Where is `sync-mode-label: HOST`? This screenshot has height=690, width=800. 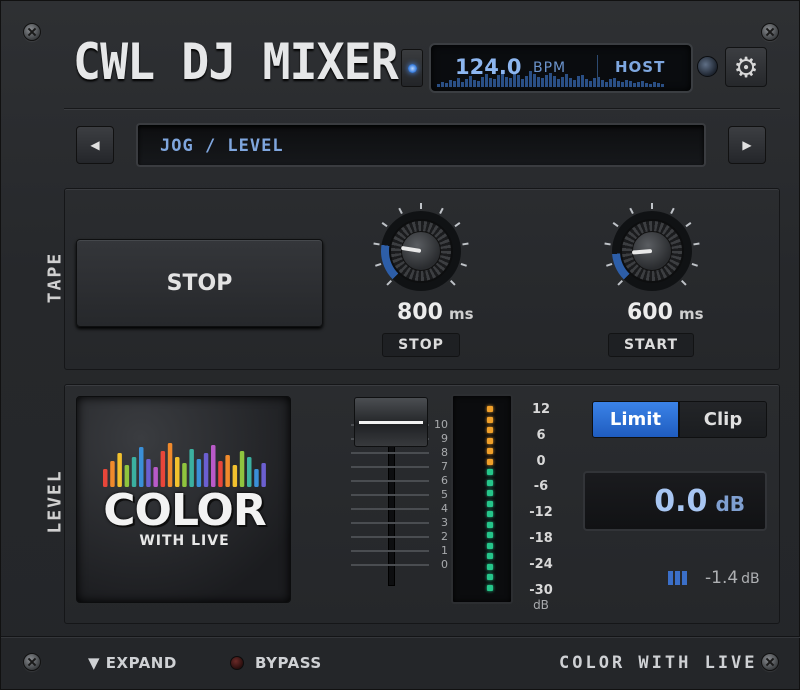 sync-mode-label: HOST is located at coordinates (640, 67).